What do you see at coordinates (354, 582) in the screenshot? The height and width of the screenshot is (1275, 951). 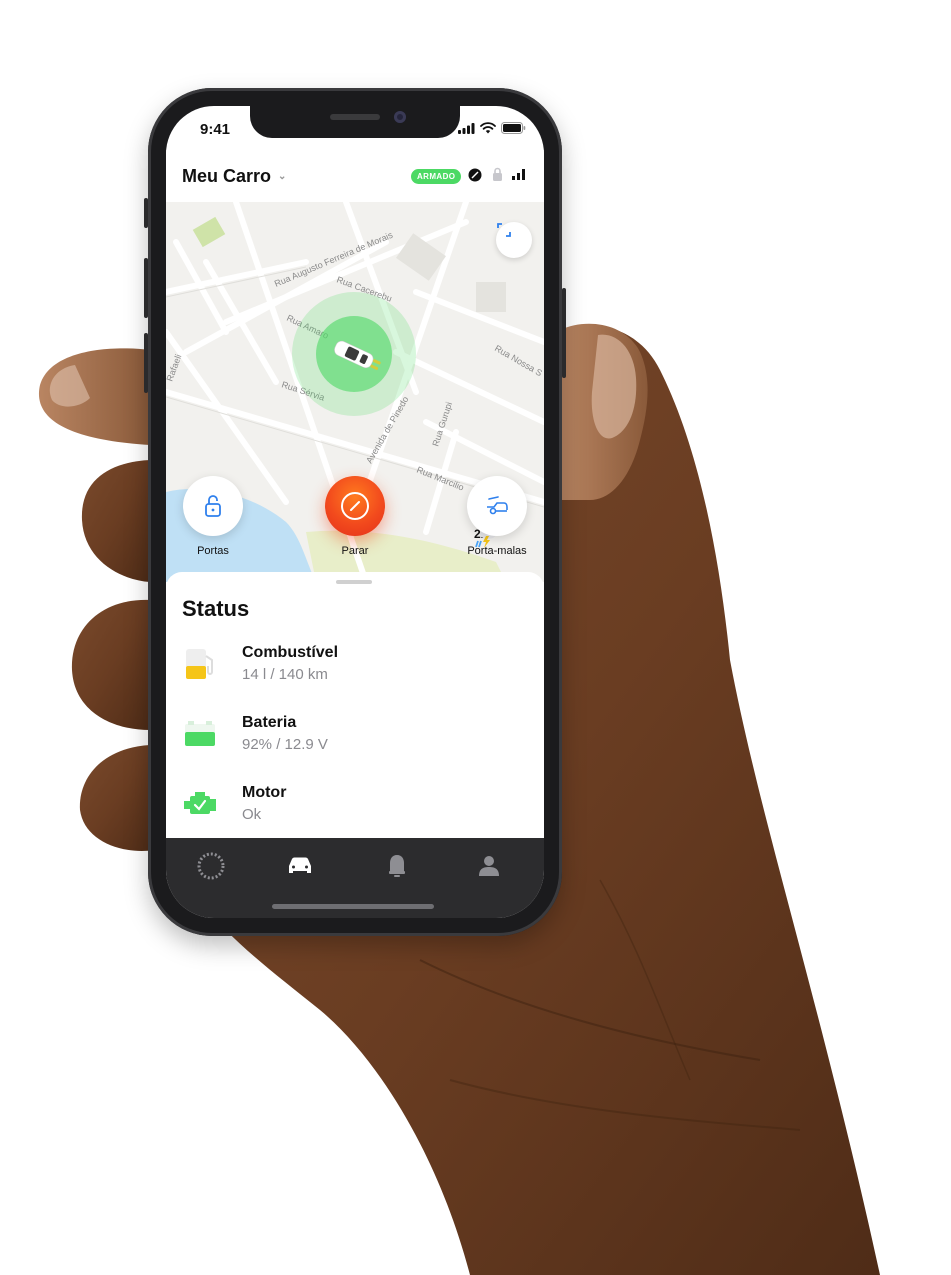 I see `sheet-grabber` at bounding box center [354, 582].